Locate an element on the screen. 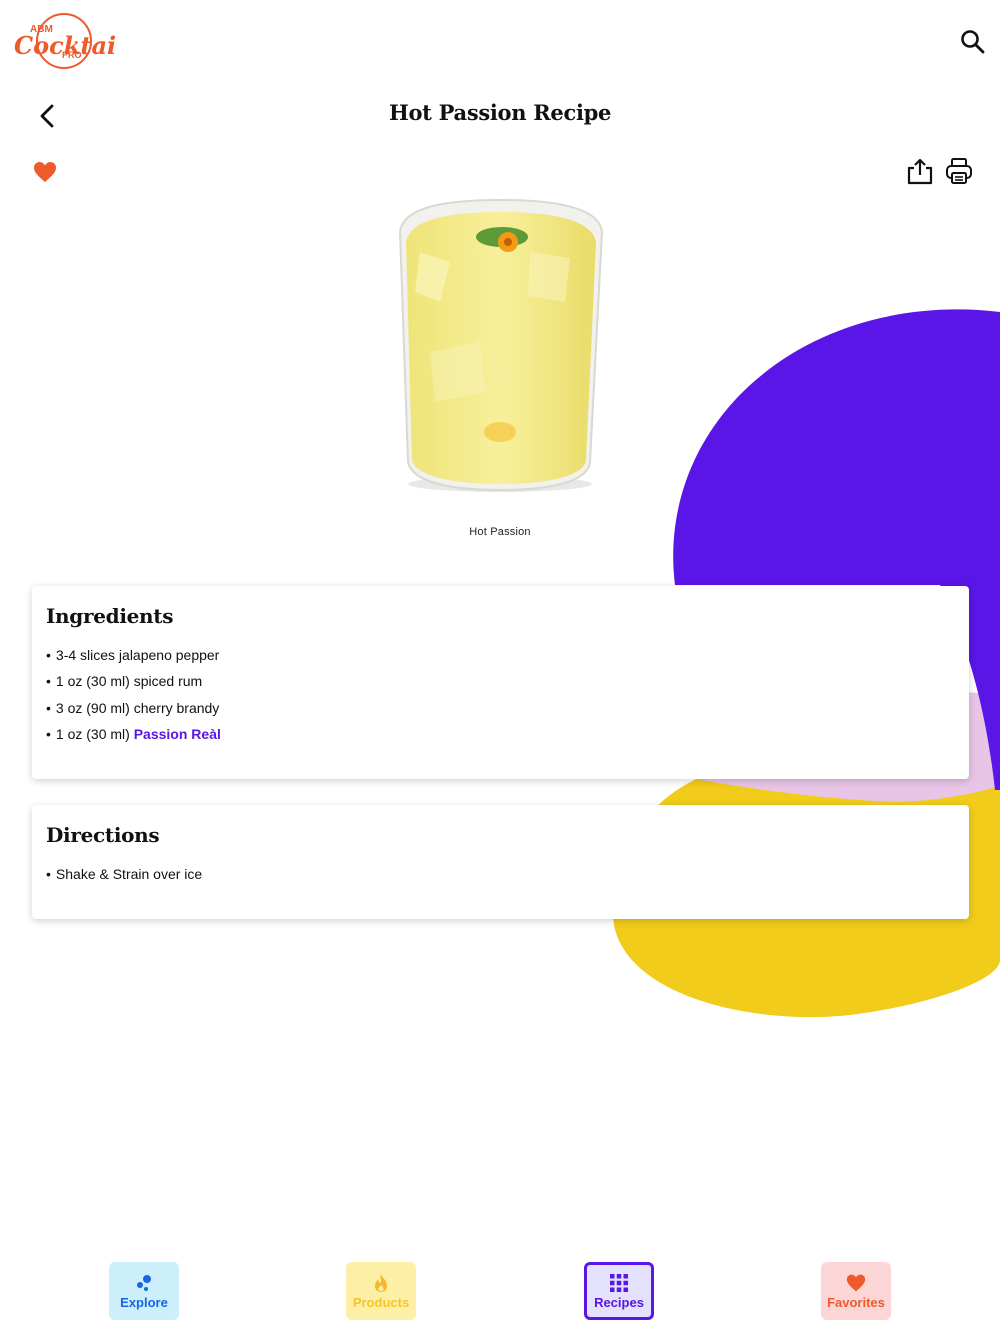  tab-favorites-label: Favorites is located at coordinates (856, 1302).